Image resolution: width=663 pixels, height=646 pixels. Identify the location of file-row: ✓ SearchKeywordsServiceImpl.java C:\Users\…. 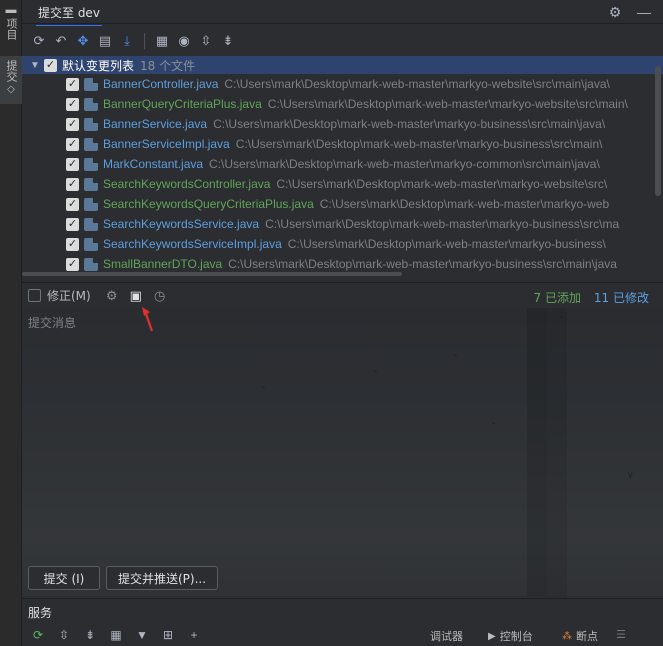
(342, 244).